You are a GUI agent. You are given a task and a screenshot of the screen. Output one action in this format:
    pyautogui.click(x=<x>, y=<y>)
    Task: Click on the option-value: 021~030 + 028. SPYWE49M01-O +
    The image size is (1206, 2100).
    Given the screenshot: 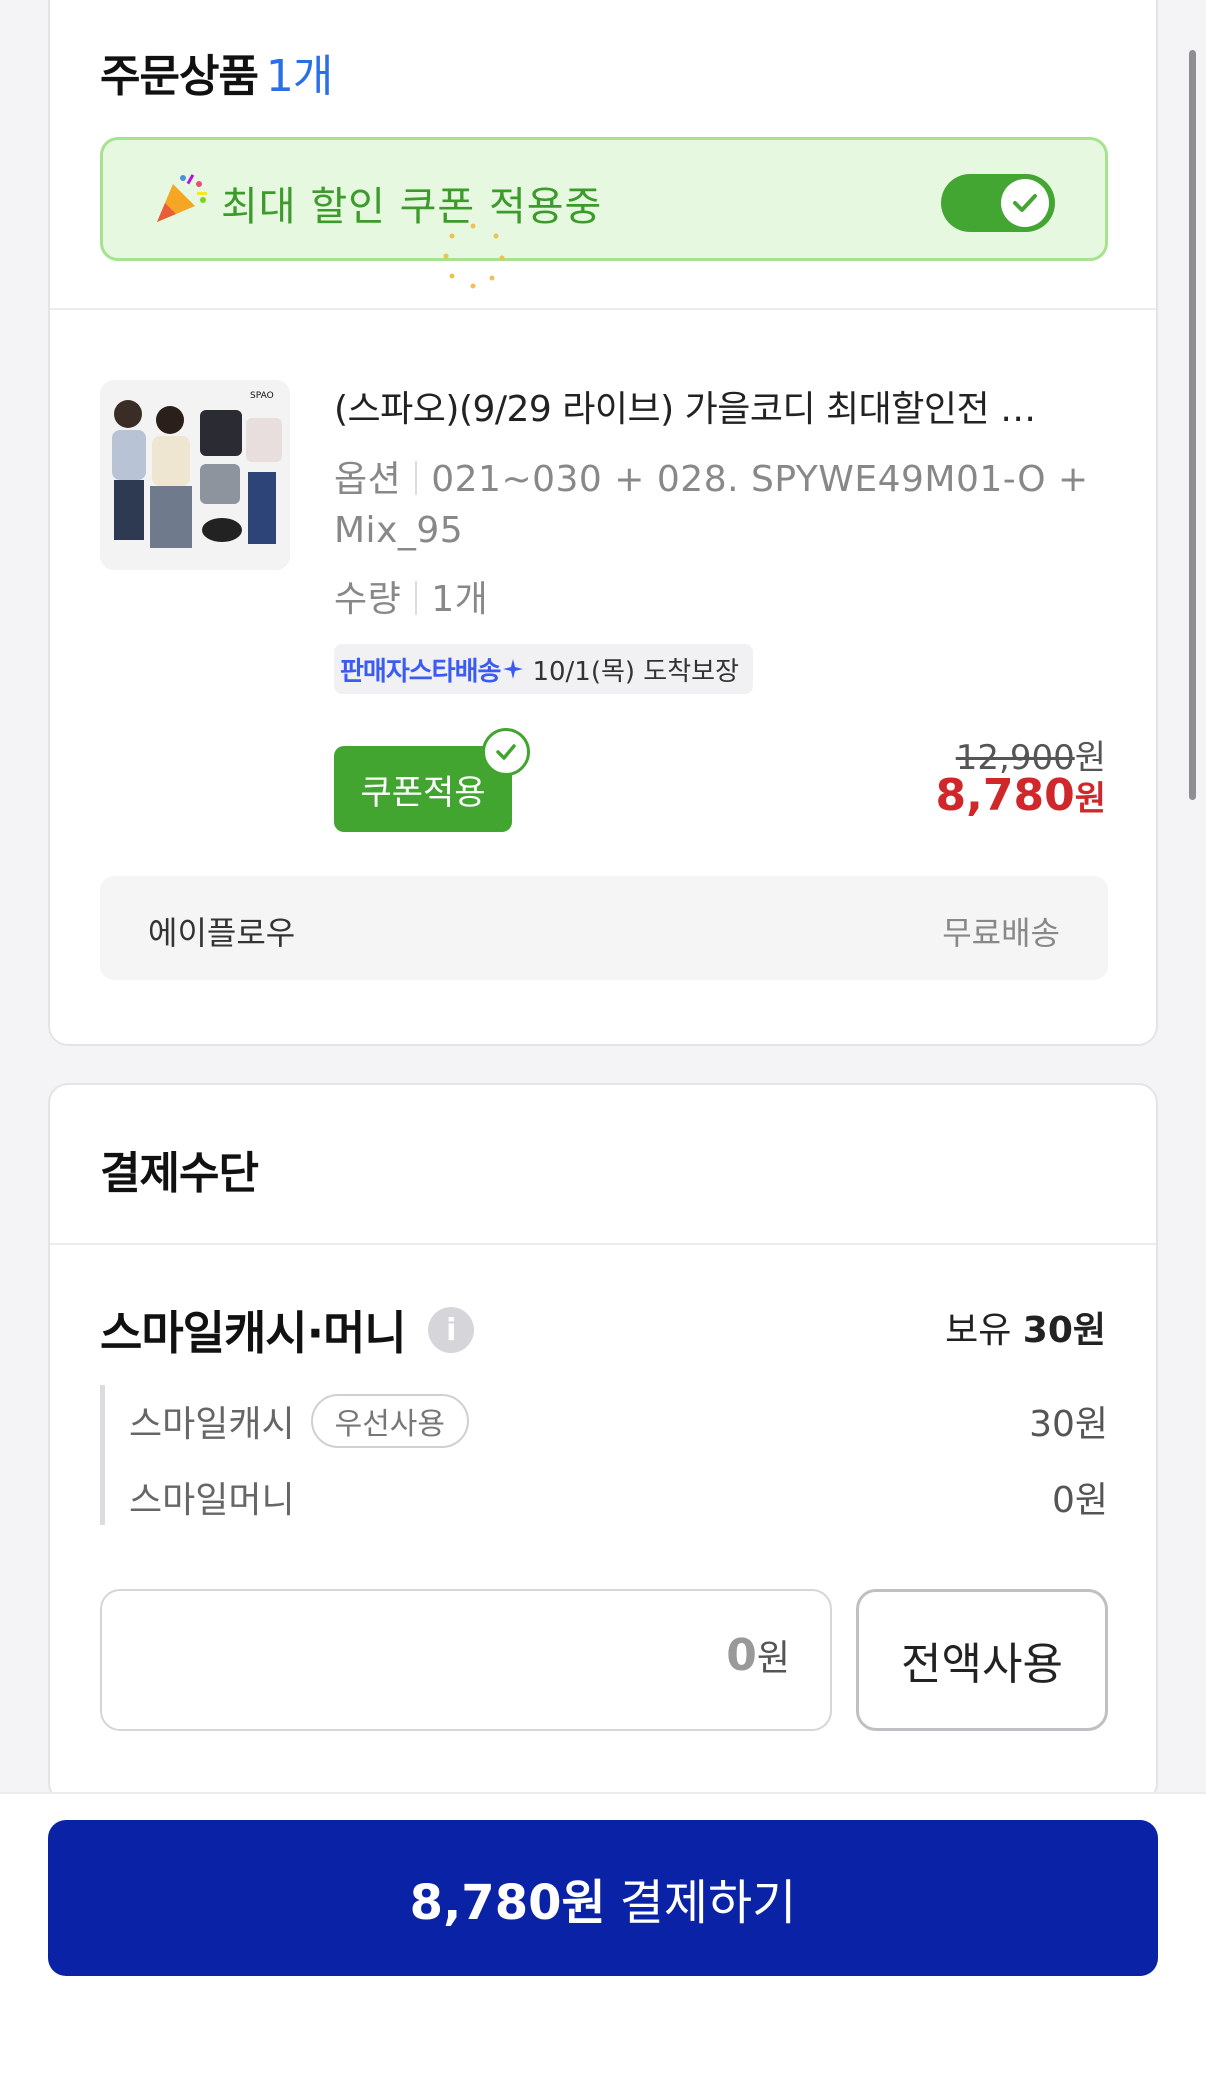 What is the action you would take?
    pyautogui.click(x=760, y=479)
    